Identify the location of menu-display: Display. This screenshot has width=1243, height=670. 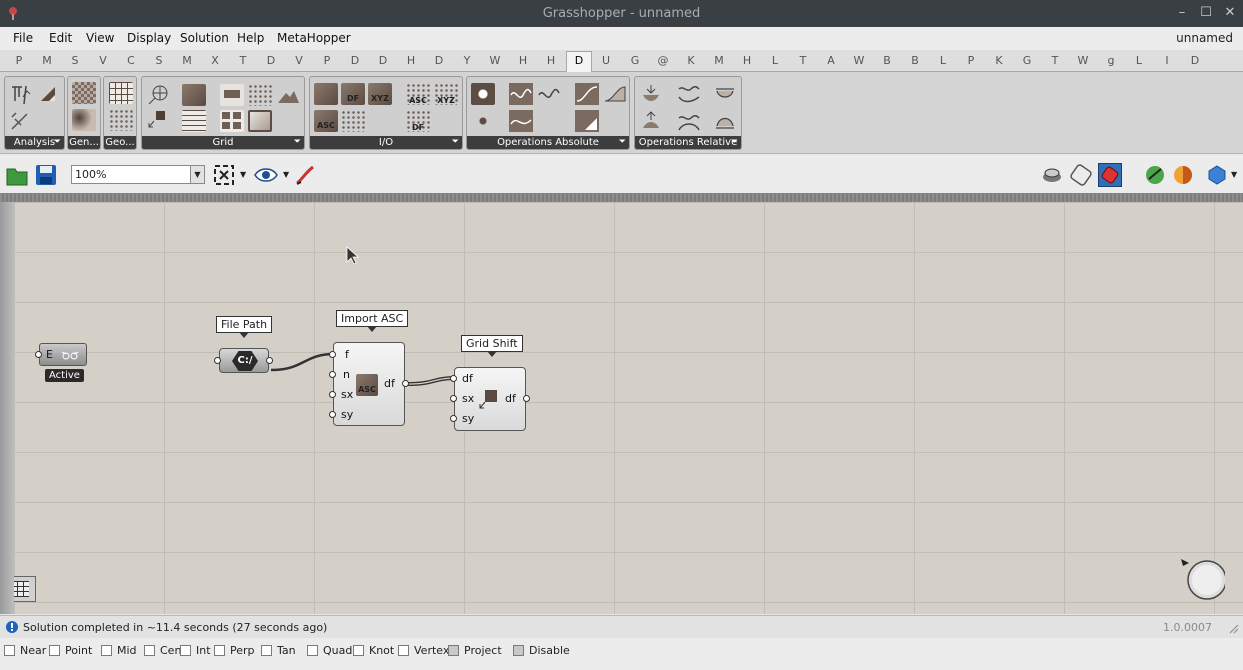
(149, 38).